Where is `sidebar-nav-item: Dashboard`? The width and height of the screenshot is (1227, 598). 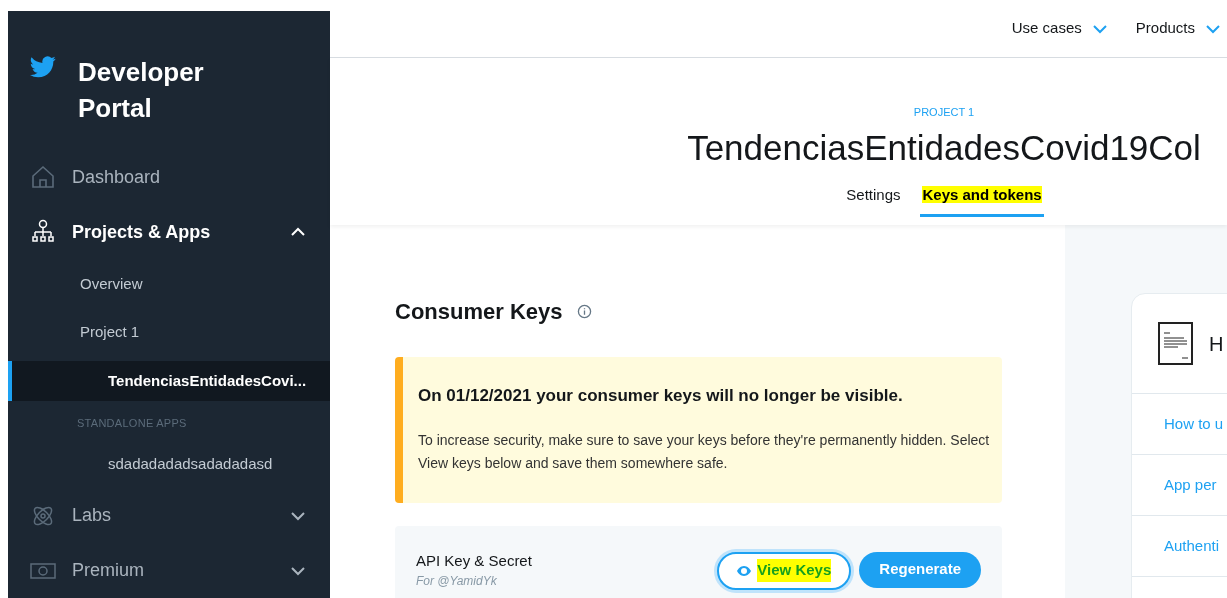 sidebar-nav-item: Dashboard is located at coordinates (169, 177).